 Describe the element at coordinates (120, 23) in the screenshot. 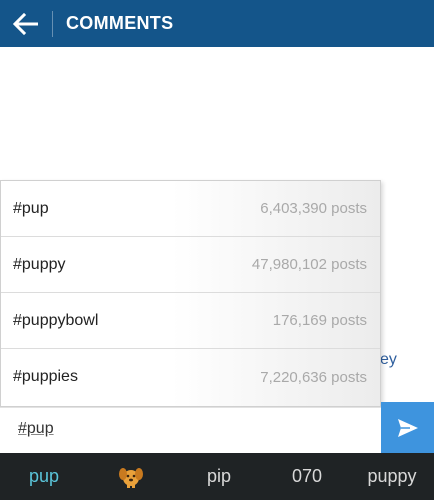

I see `page-title: COMMENTS` at that location.